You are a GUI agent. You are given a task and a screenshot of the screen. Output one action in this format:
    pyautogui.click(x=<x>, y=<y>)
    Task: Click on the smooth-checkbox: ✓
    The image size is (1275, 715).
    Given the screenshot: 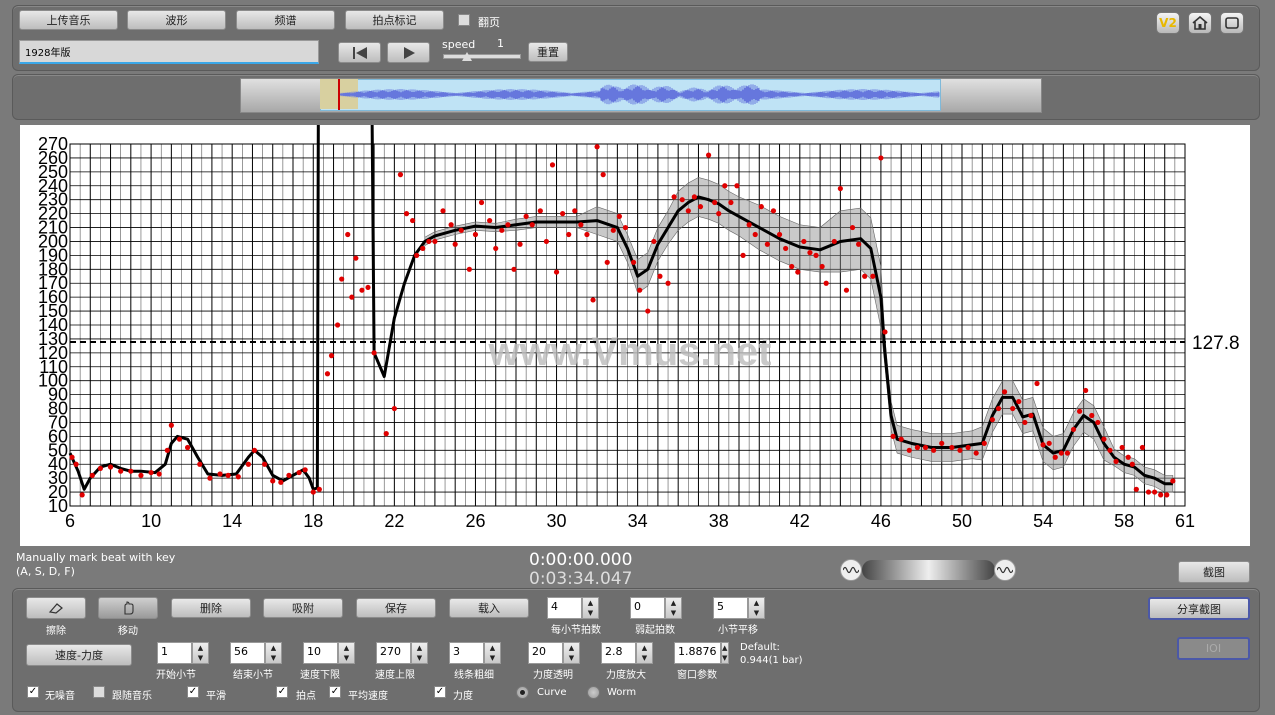 What is the action you would take?
    pyautogui.click(x=193, y=692)
    